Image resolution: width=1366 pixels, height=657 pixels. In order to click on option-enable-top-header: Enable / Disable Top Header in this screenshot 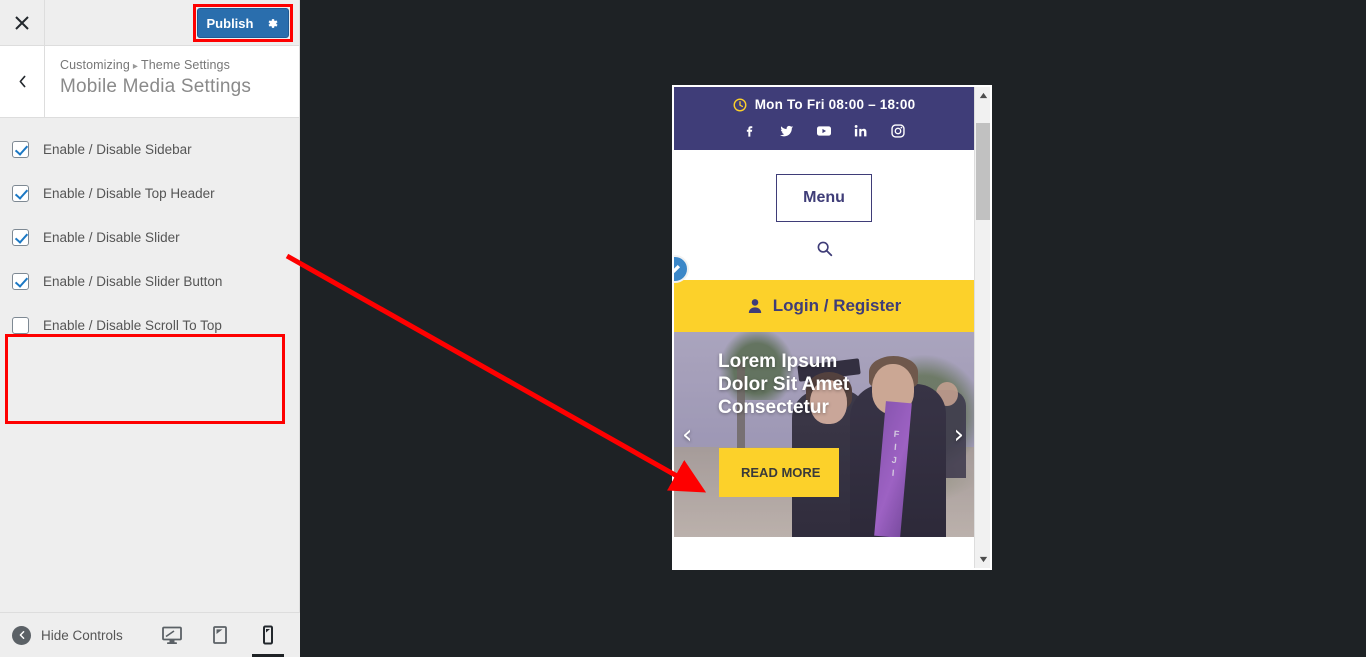, I will do `click(149, 193)`.